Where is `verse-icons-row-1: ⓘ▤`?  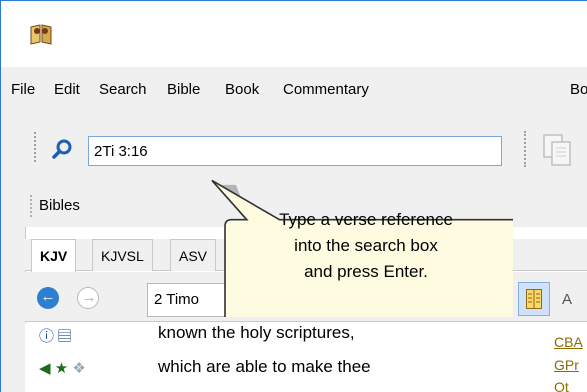
verse-icons-row-1: ⓘ▤ is located at coordinates (57, 335).